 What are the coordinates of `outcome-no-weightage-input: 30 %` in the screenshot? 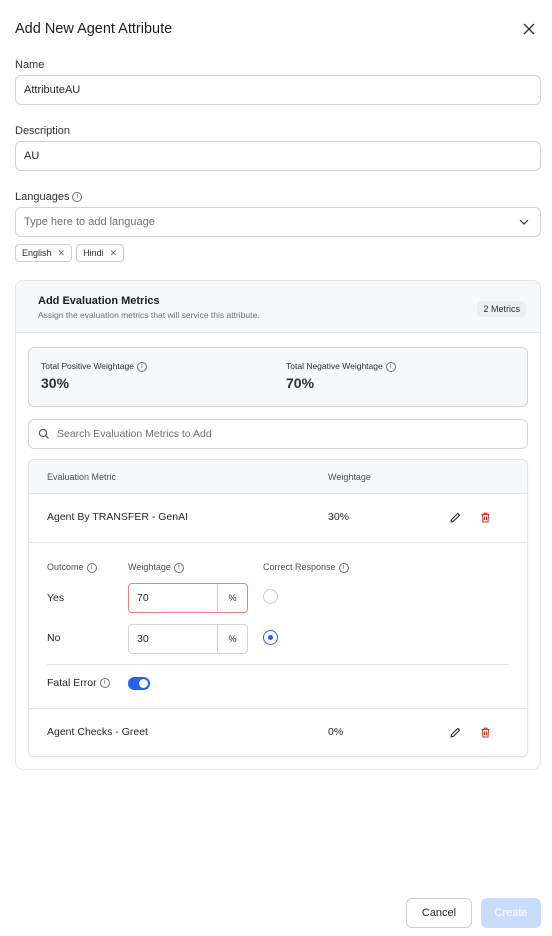 It's located at (188, 639).